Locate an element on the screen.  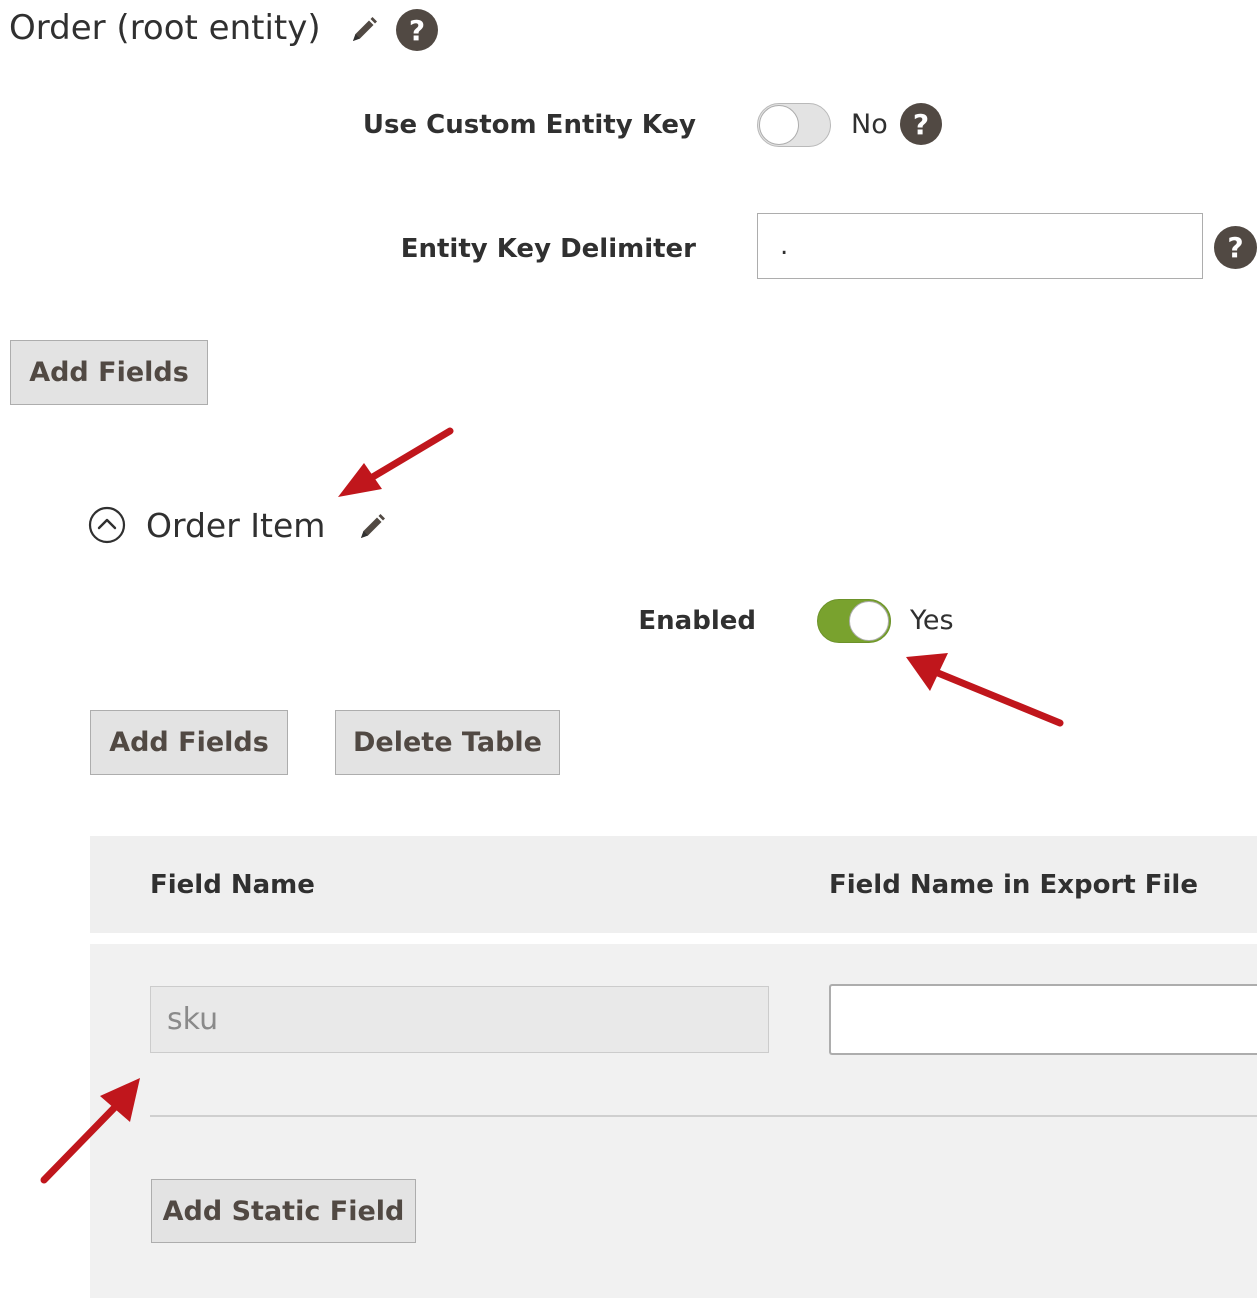
use-custom-entity-key-label: Use Custom Entity Key is located at coordinates (529, 125).